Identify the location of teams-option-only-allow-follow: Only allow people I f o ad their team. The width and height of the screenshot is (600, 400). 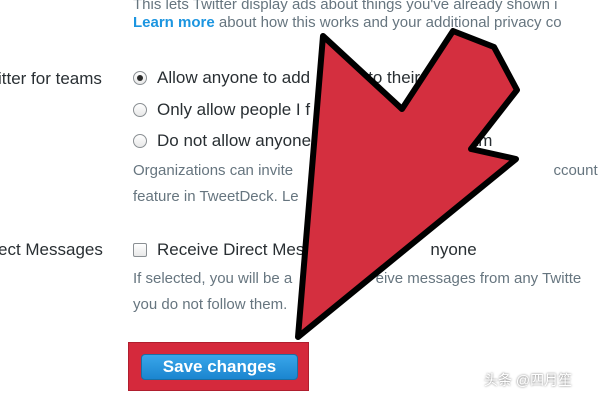
(310, 110).